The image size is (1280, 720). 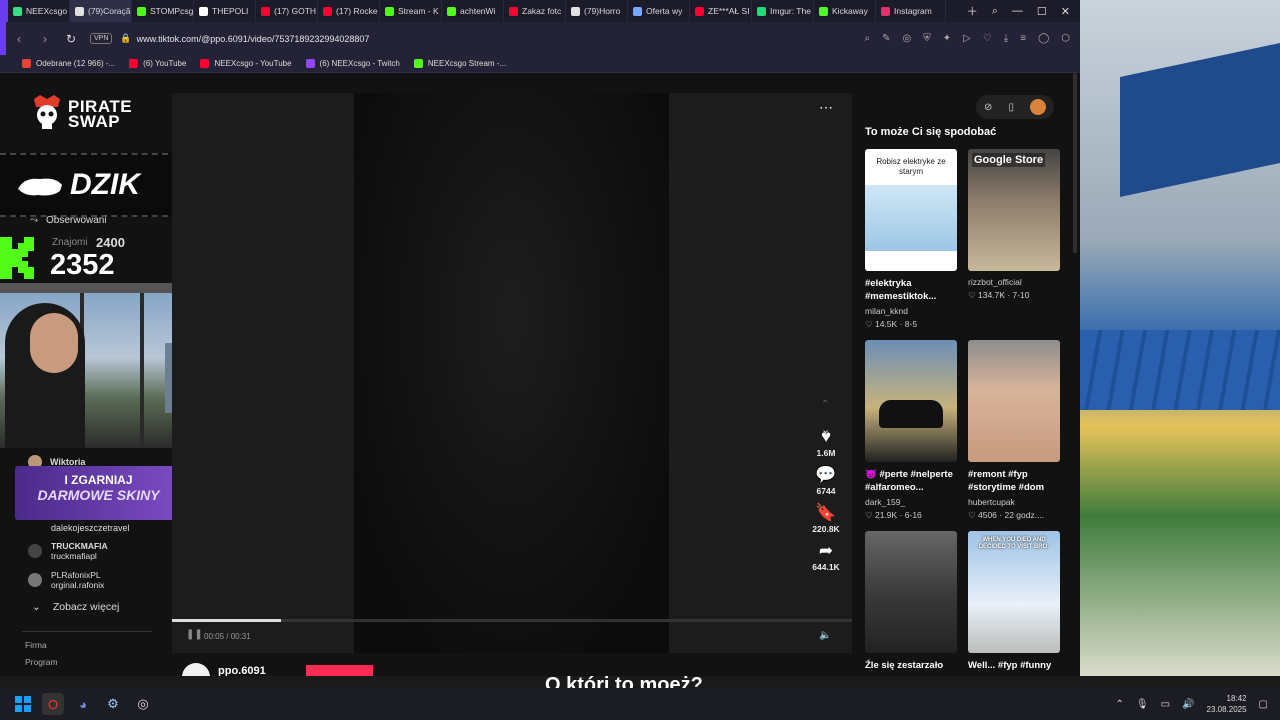 What do you see at coordinates (995, 11) in the screenshot?
I see `search-icon: ⌕` at bounding box center [995, 11].